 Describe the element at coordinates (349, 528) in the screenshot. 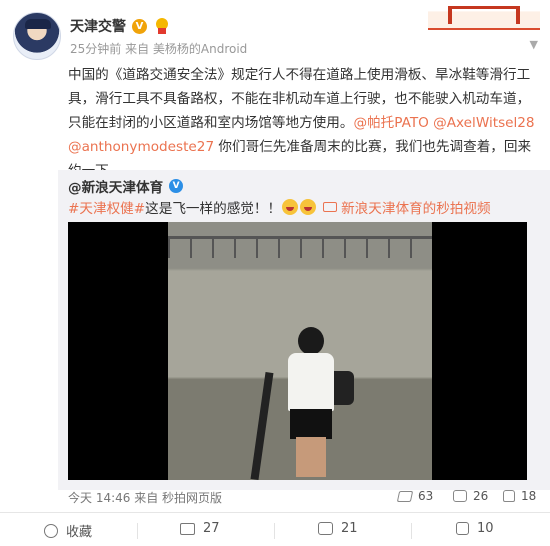

I see `comment-count: 21` at that location.